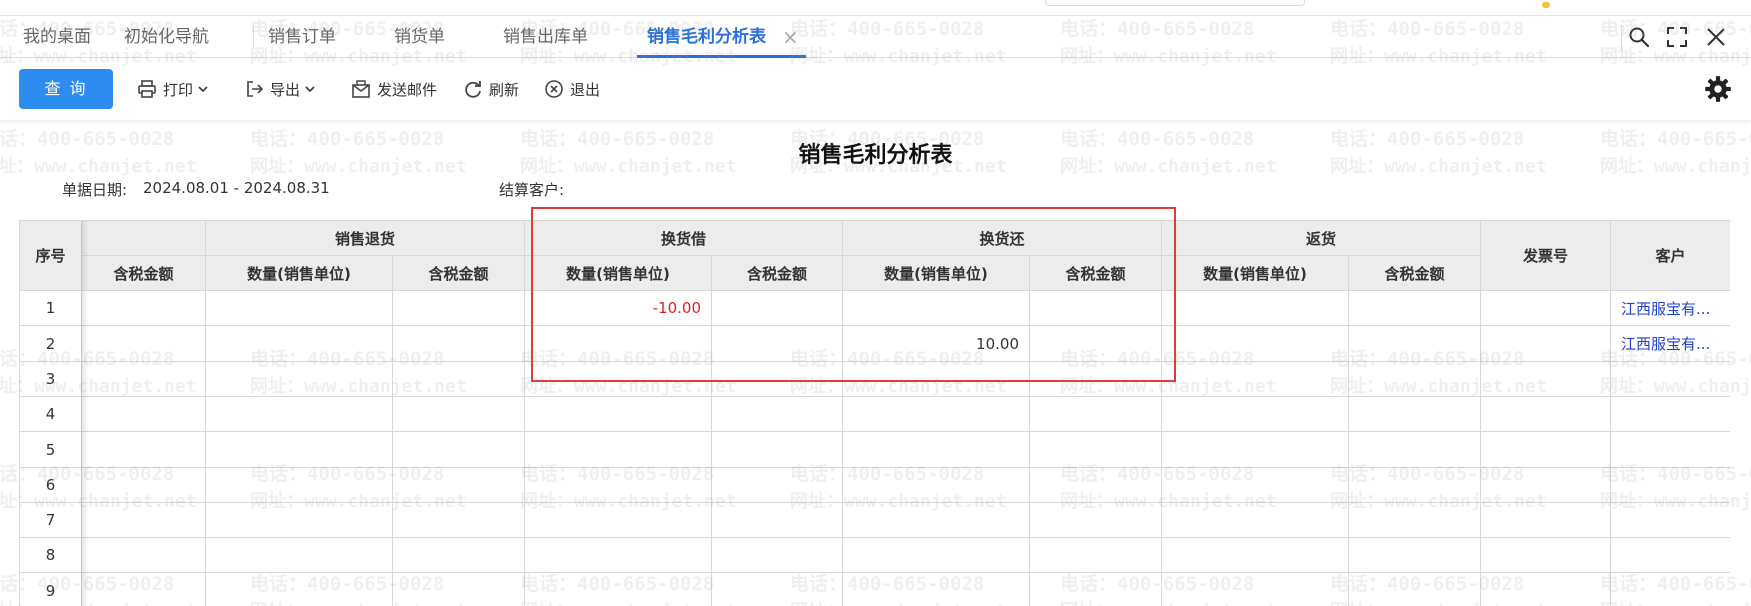 The width and height of the screenshot is (1751, 606). What do you see at coordinates (473, 89) in the screenshot?
I see `refresh-icon` at bounding box center [473, 89].